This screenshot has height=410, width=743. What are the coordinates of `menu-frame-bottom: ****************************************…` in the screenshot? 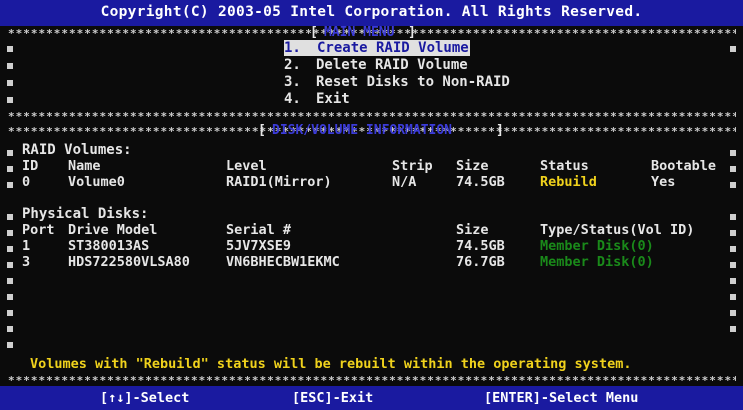 It's located at (372, 116).